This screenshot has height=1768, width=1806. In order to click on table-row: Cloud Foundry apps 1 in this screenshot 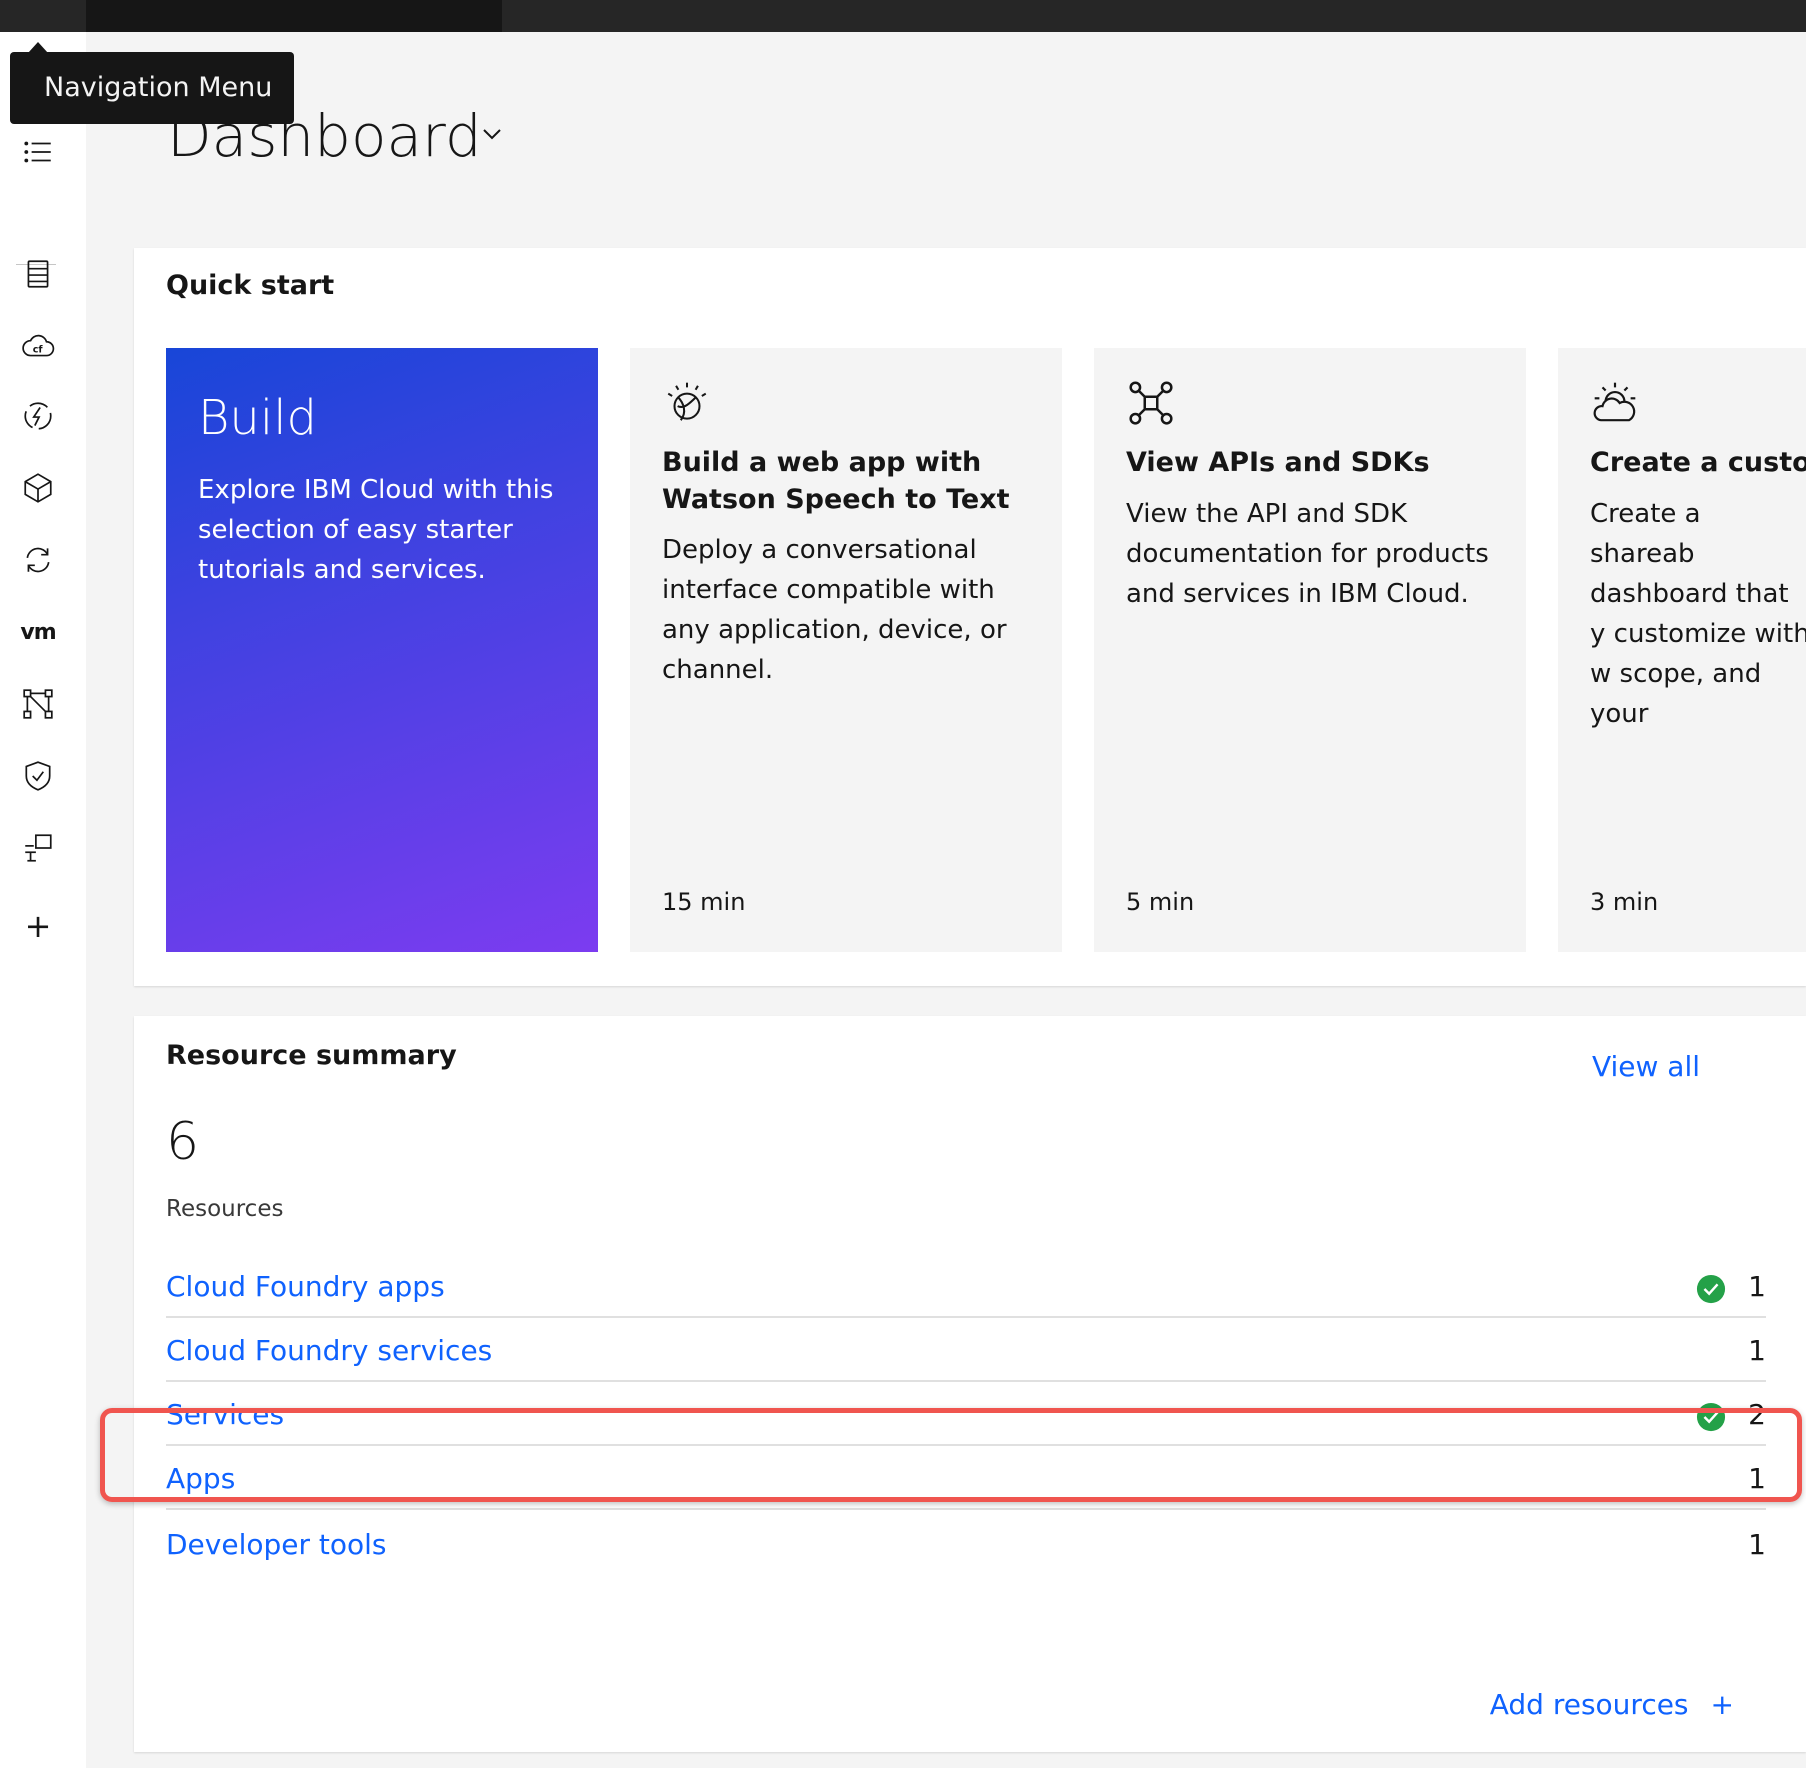, I will do `click(966, 1286)`.